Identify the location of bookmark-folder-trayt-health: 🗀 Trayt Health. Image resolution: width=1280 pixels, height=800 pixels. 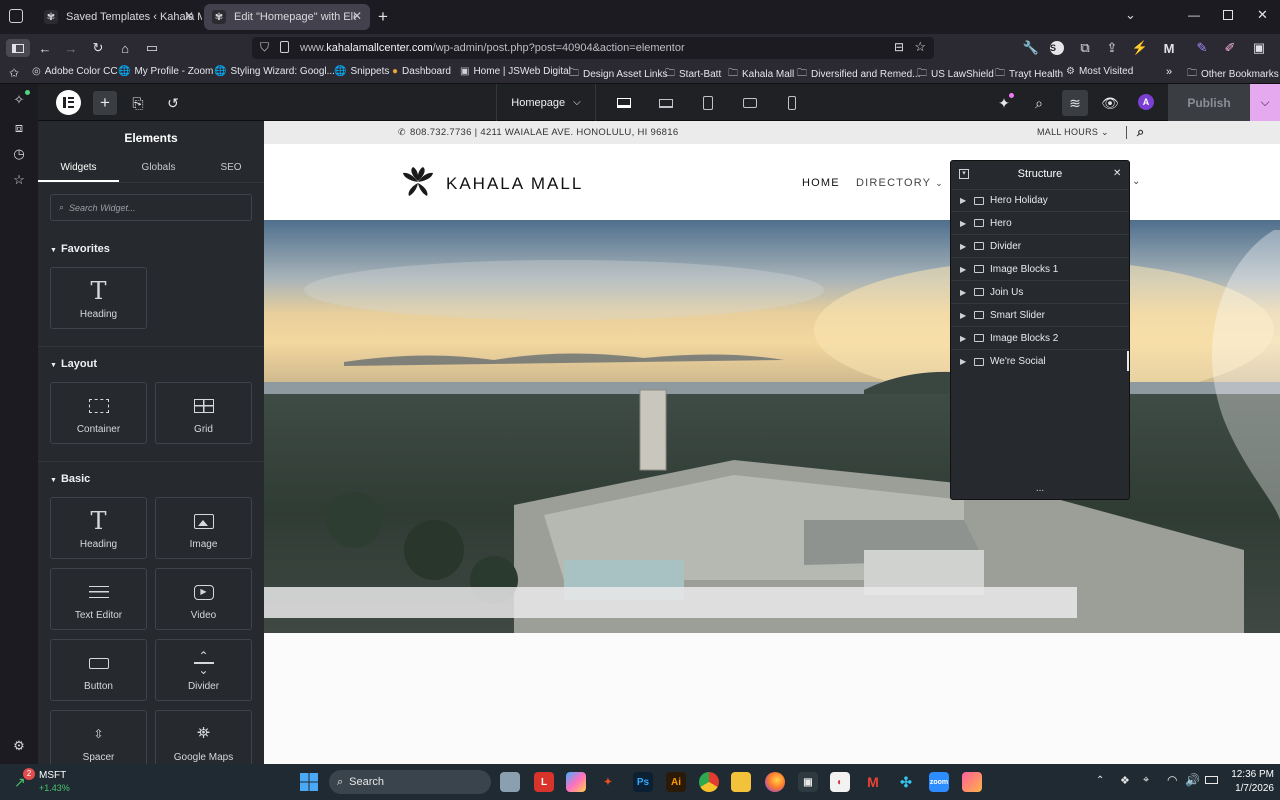
(1029, 74).